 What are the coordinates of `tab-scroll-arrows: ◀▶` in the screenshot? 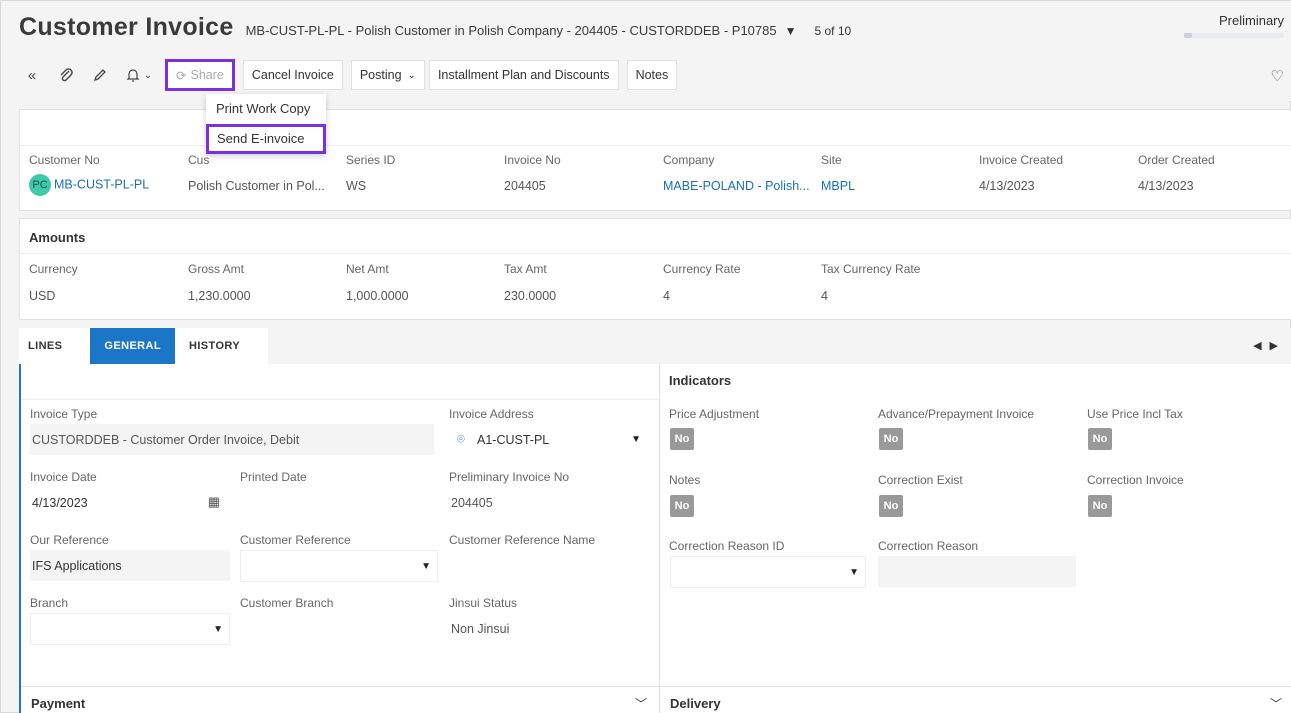 It's located at (1269, 345).